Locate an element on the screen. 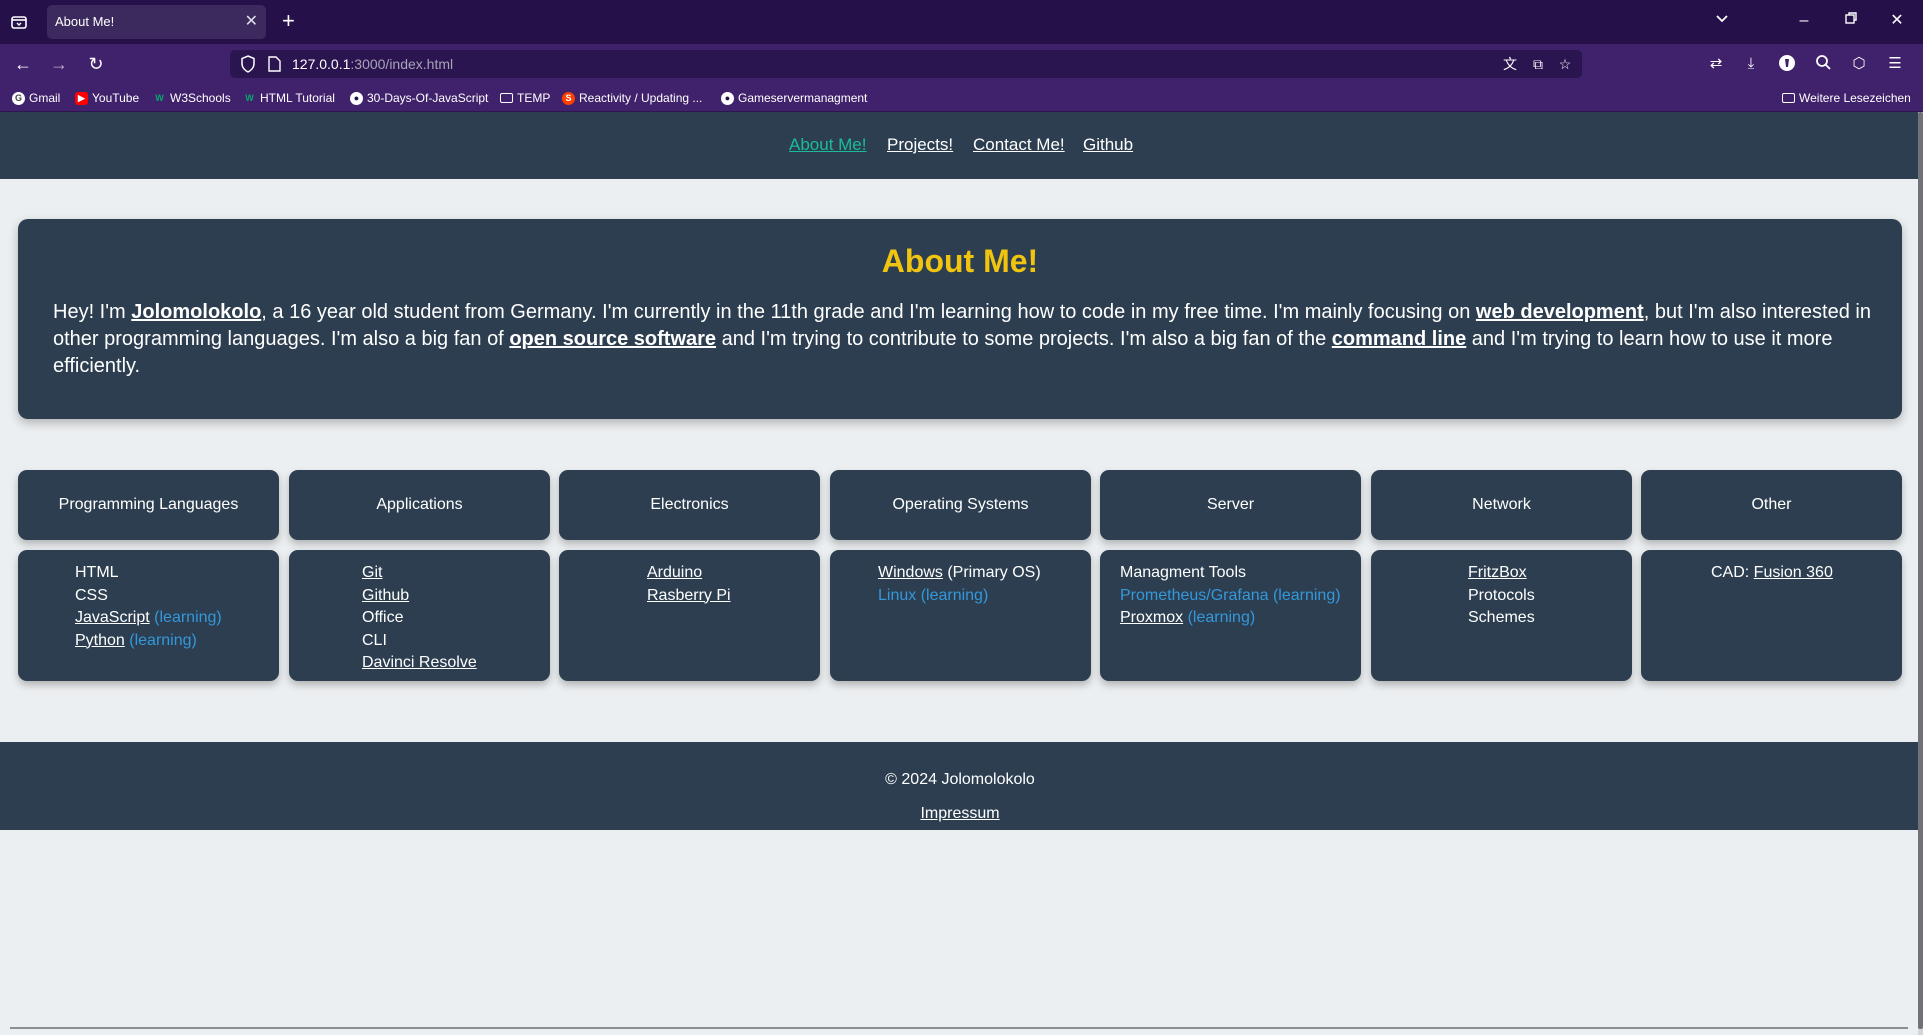  item-cli: CLI is located at coordinates (374, 640).